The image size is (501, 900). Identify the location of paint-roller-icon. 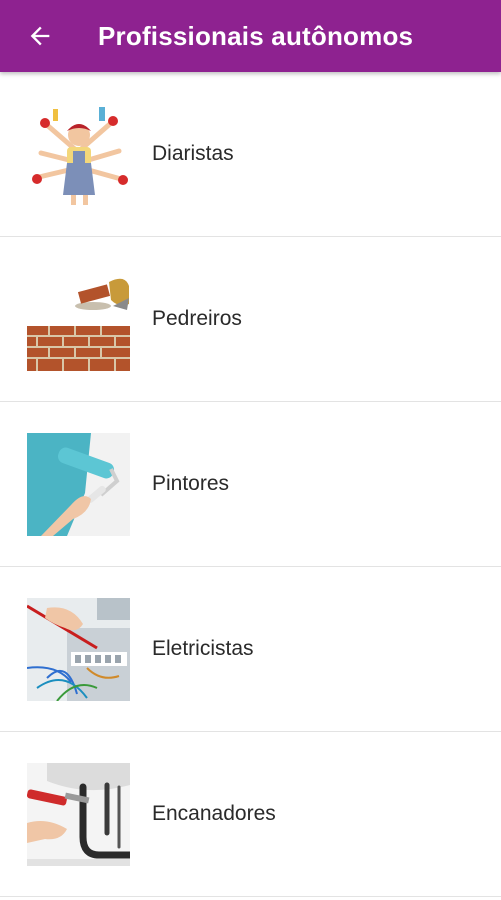
(78, 484).